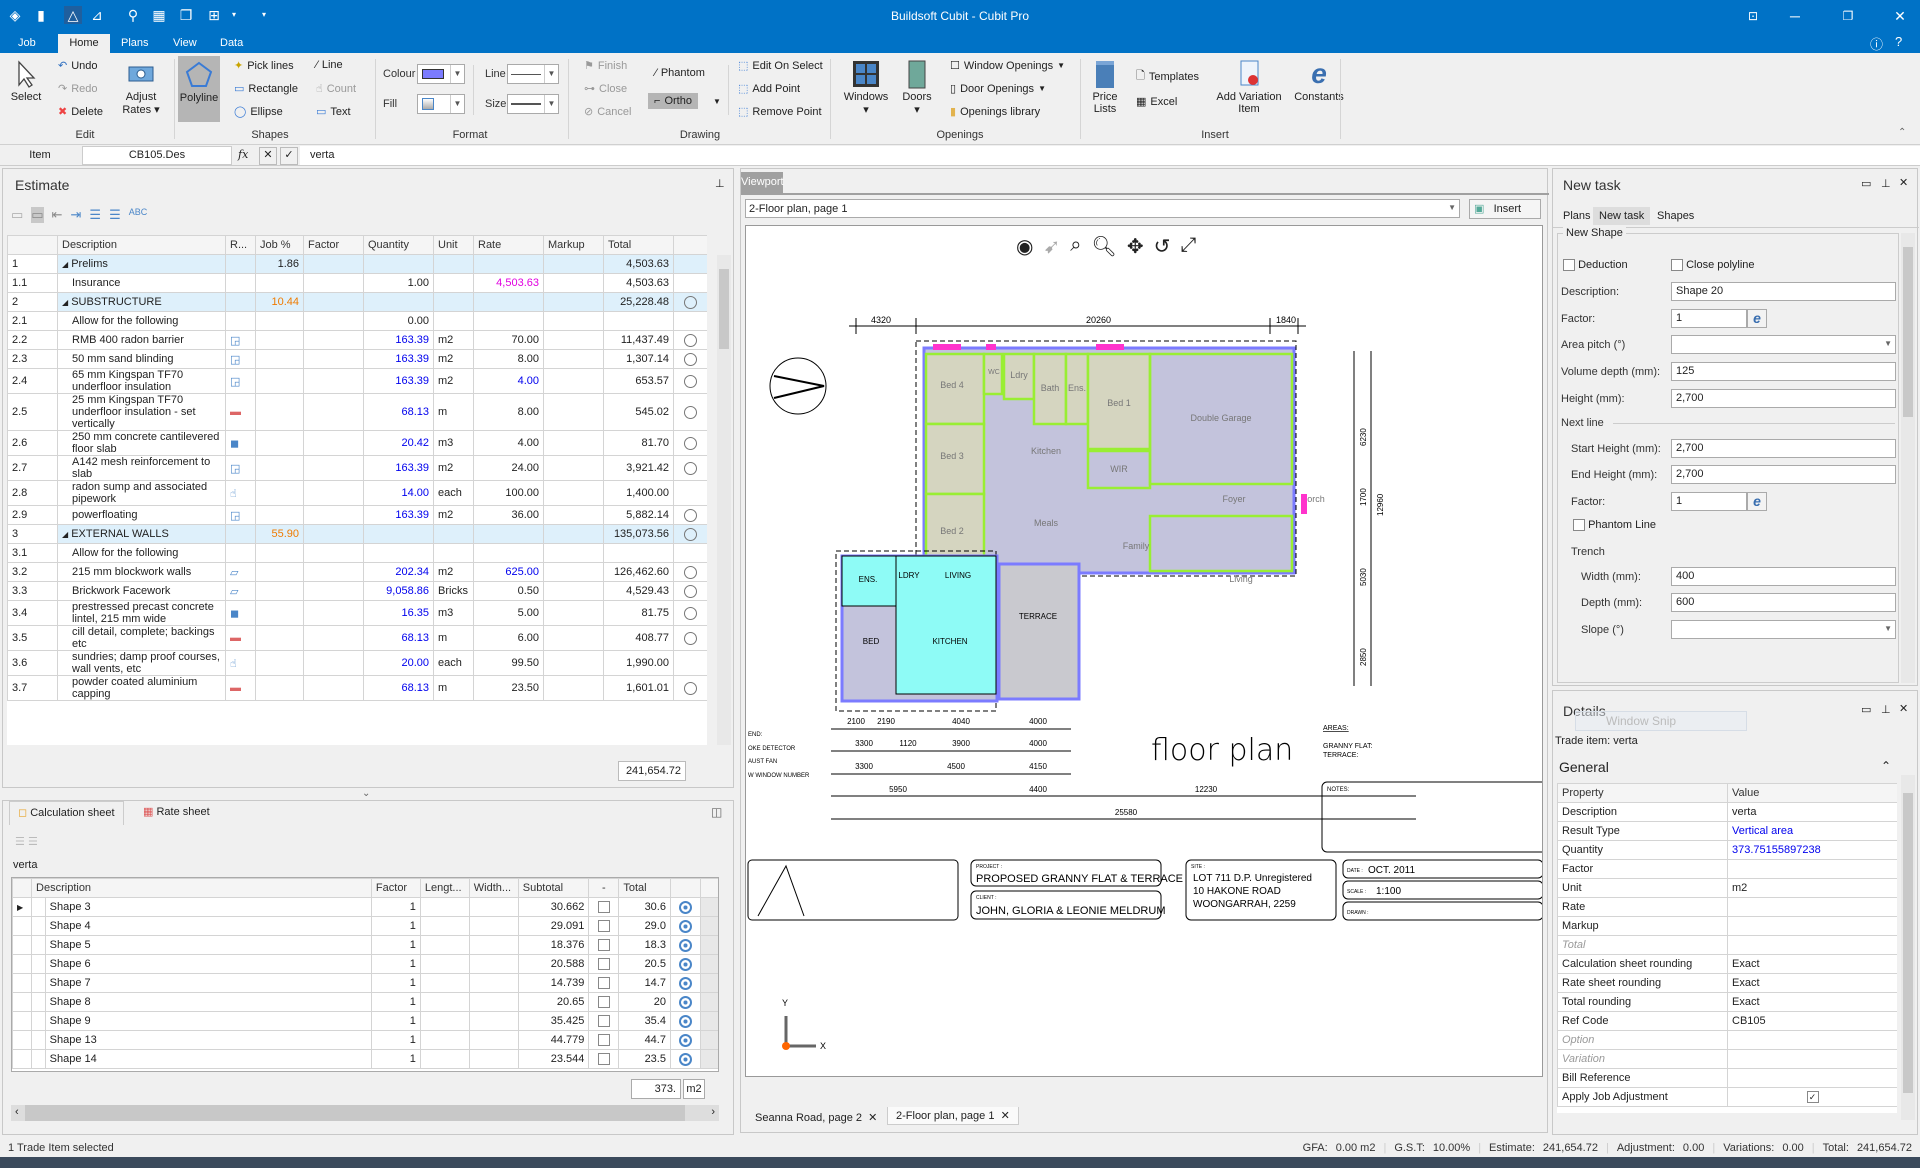 The image size is (1920, 1168). What do you see at coordinates (607, 112) in the screenshot?
I see `cancel-button: ⊘ Cancel` at bounding box center [607, 112].